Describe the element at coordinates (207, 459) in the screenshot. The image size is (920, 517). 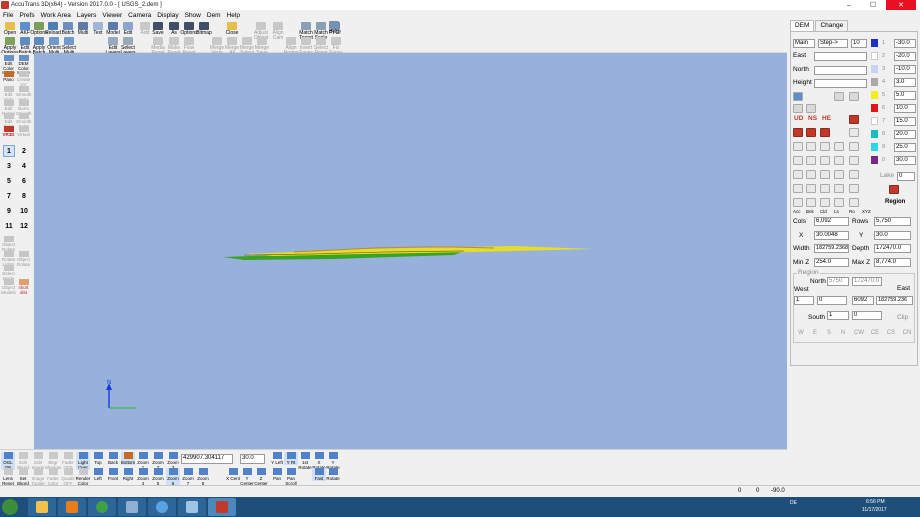
I see `coordinate-field: 429907.304117` at that location.